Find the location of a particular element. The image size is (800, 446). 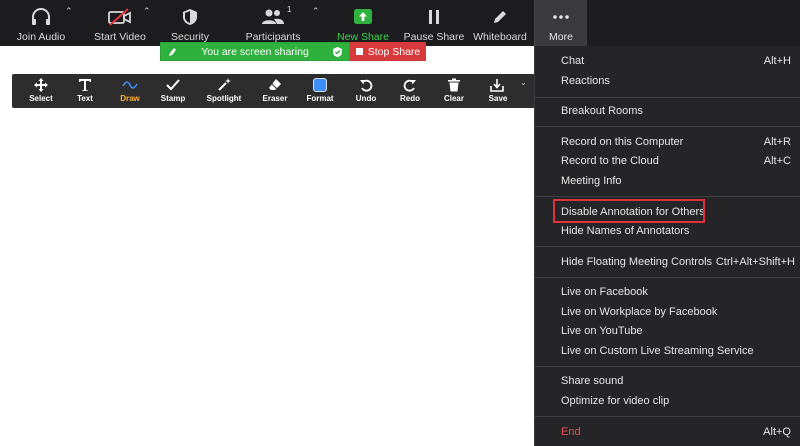

whiteboard-button: Whiteboard is located at coordinates (500, 23).